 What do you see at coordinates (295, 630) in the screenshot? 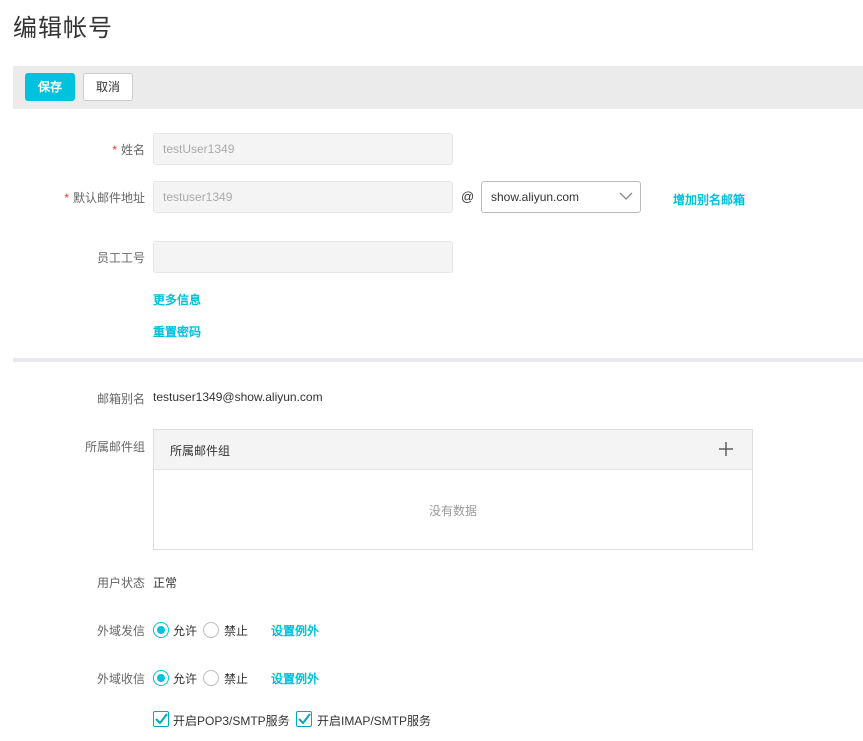
I see `outbound-exception-link: 设置例外` at bounding box center [295, 630].